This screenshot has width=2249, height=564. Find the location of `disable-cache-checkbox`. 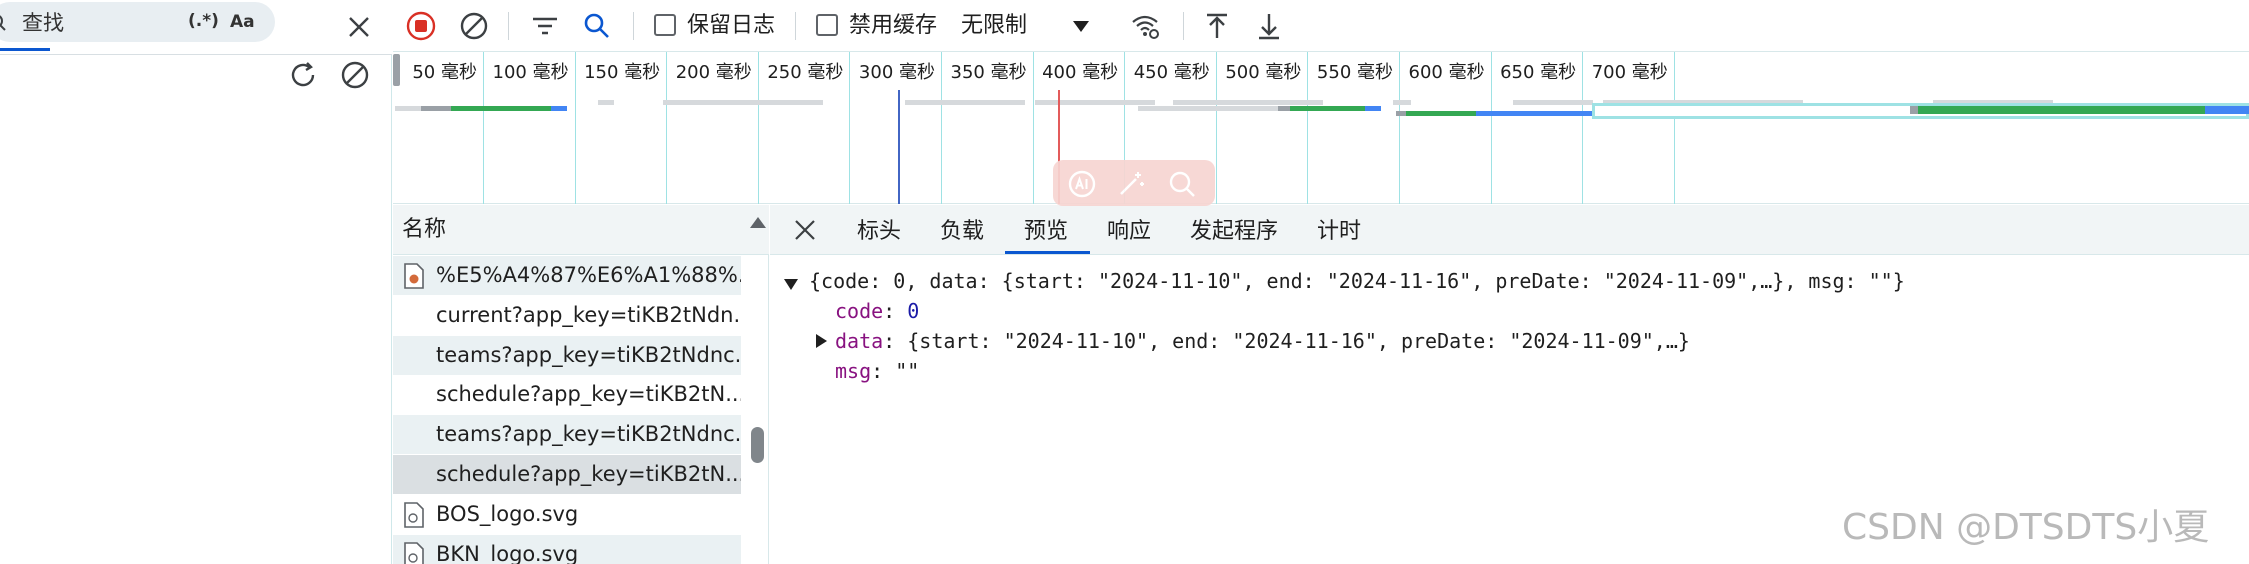

disable-cache-checkbox is located at coordinates (827, 25).